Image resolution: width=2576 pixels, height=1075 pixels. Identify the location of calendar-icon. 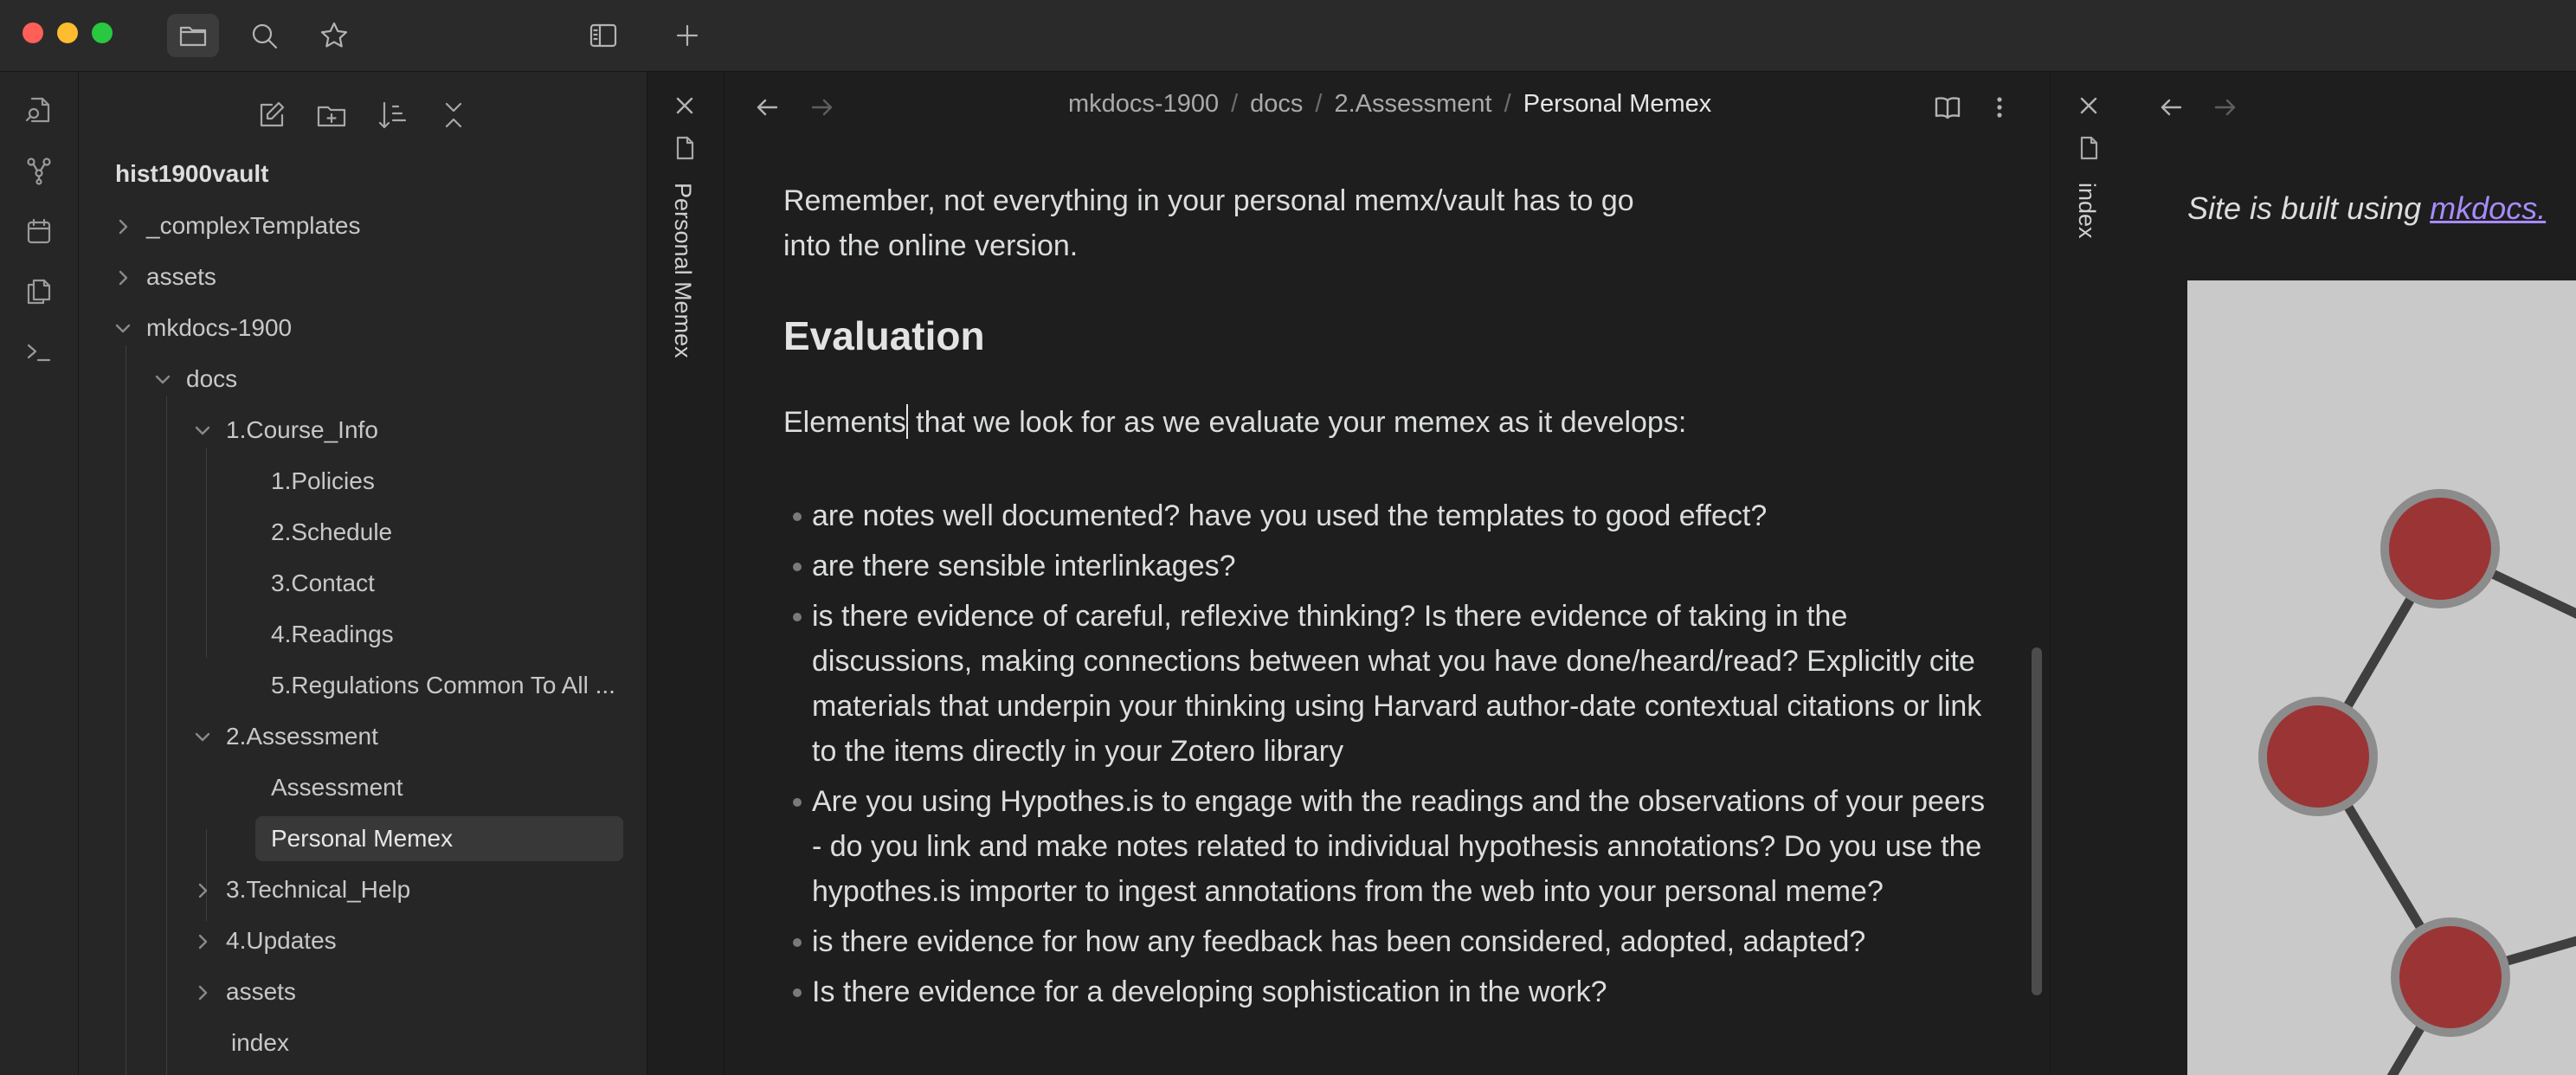
(39, 231).